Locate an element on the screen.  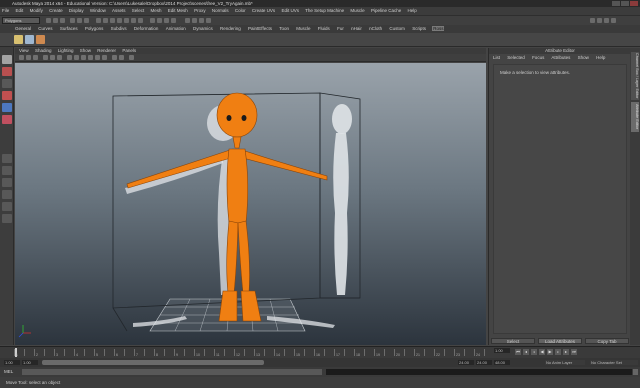
shelf-tab-deformation: Deformation is located at coordinates (146, 28).